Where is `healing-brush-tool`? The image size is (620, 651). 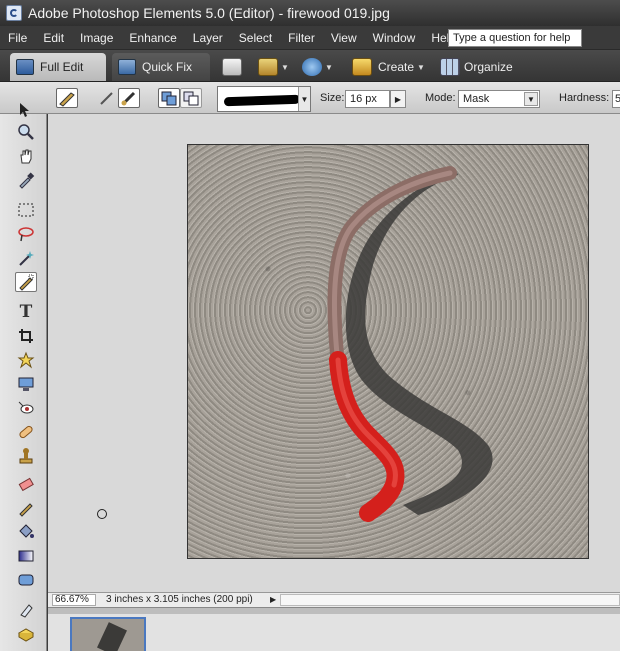
healing-brush-tool is located at coordinates (26, 432).